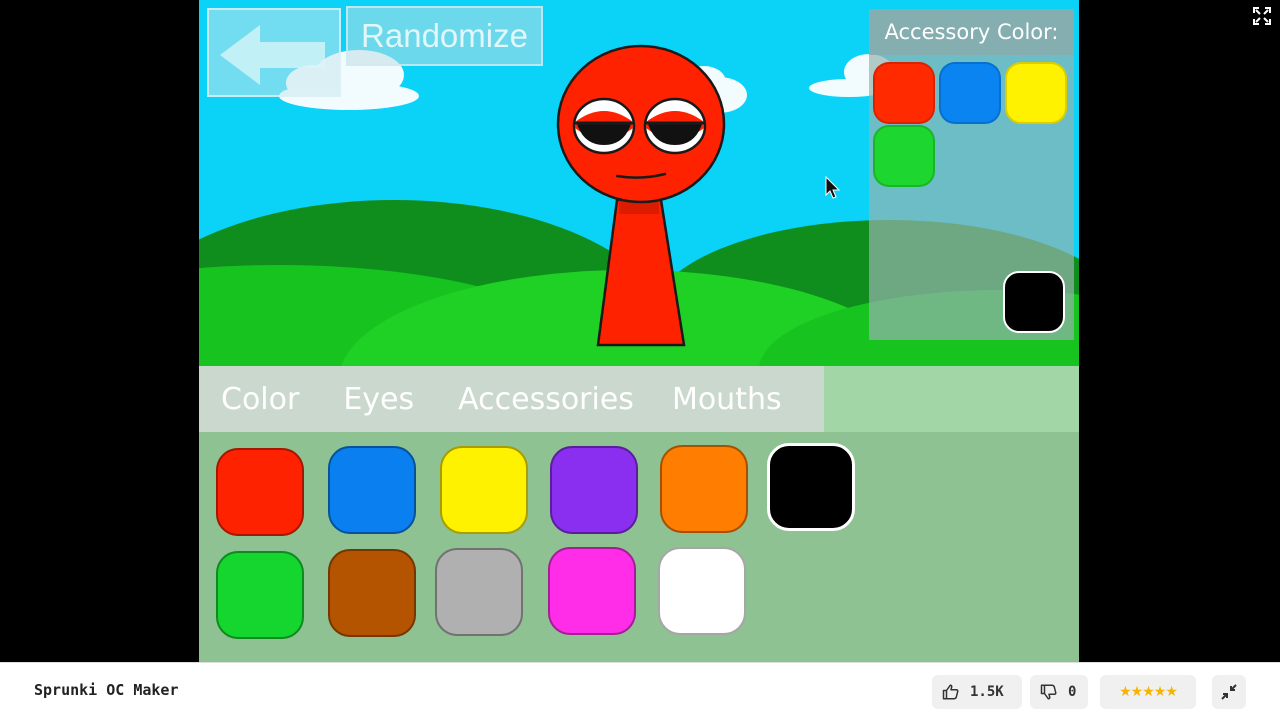 The image size is (1280, 720). Describe the element at coordinates (260, 595) in the screenshot. I see `color-swatch-green` at that location.